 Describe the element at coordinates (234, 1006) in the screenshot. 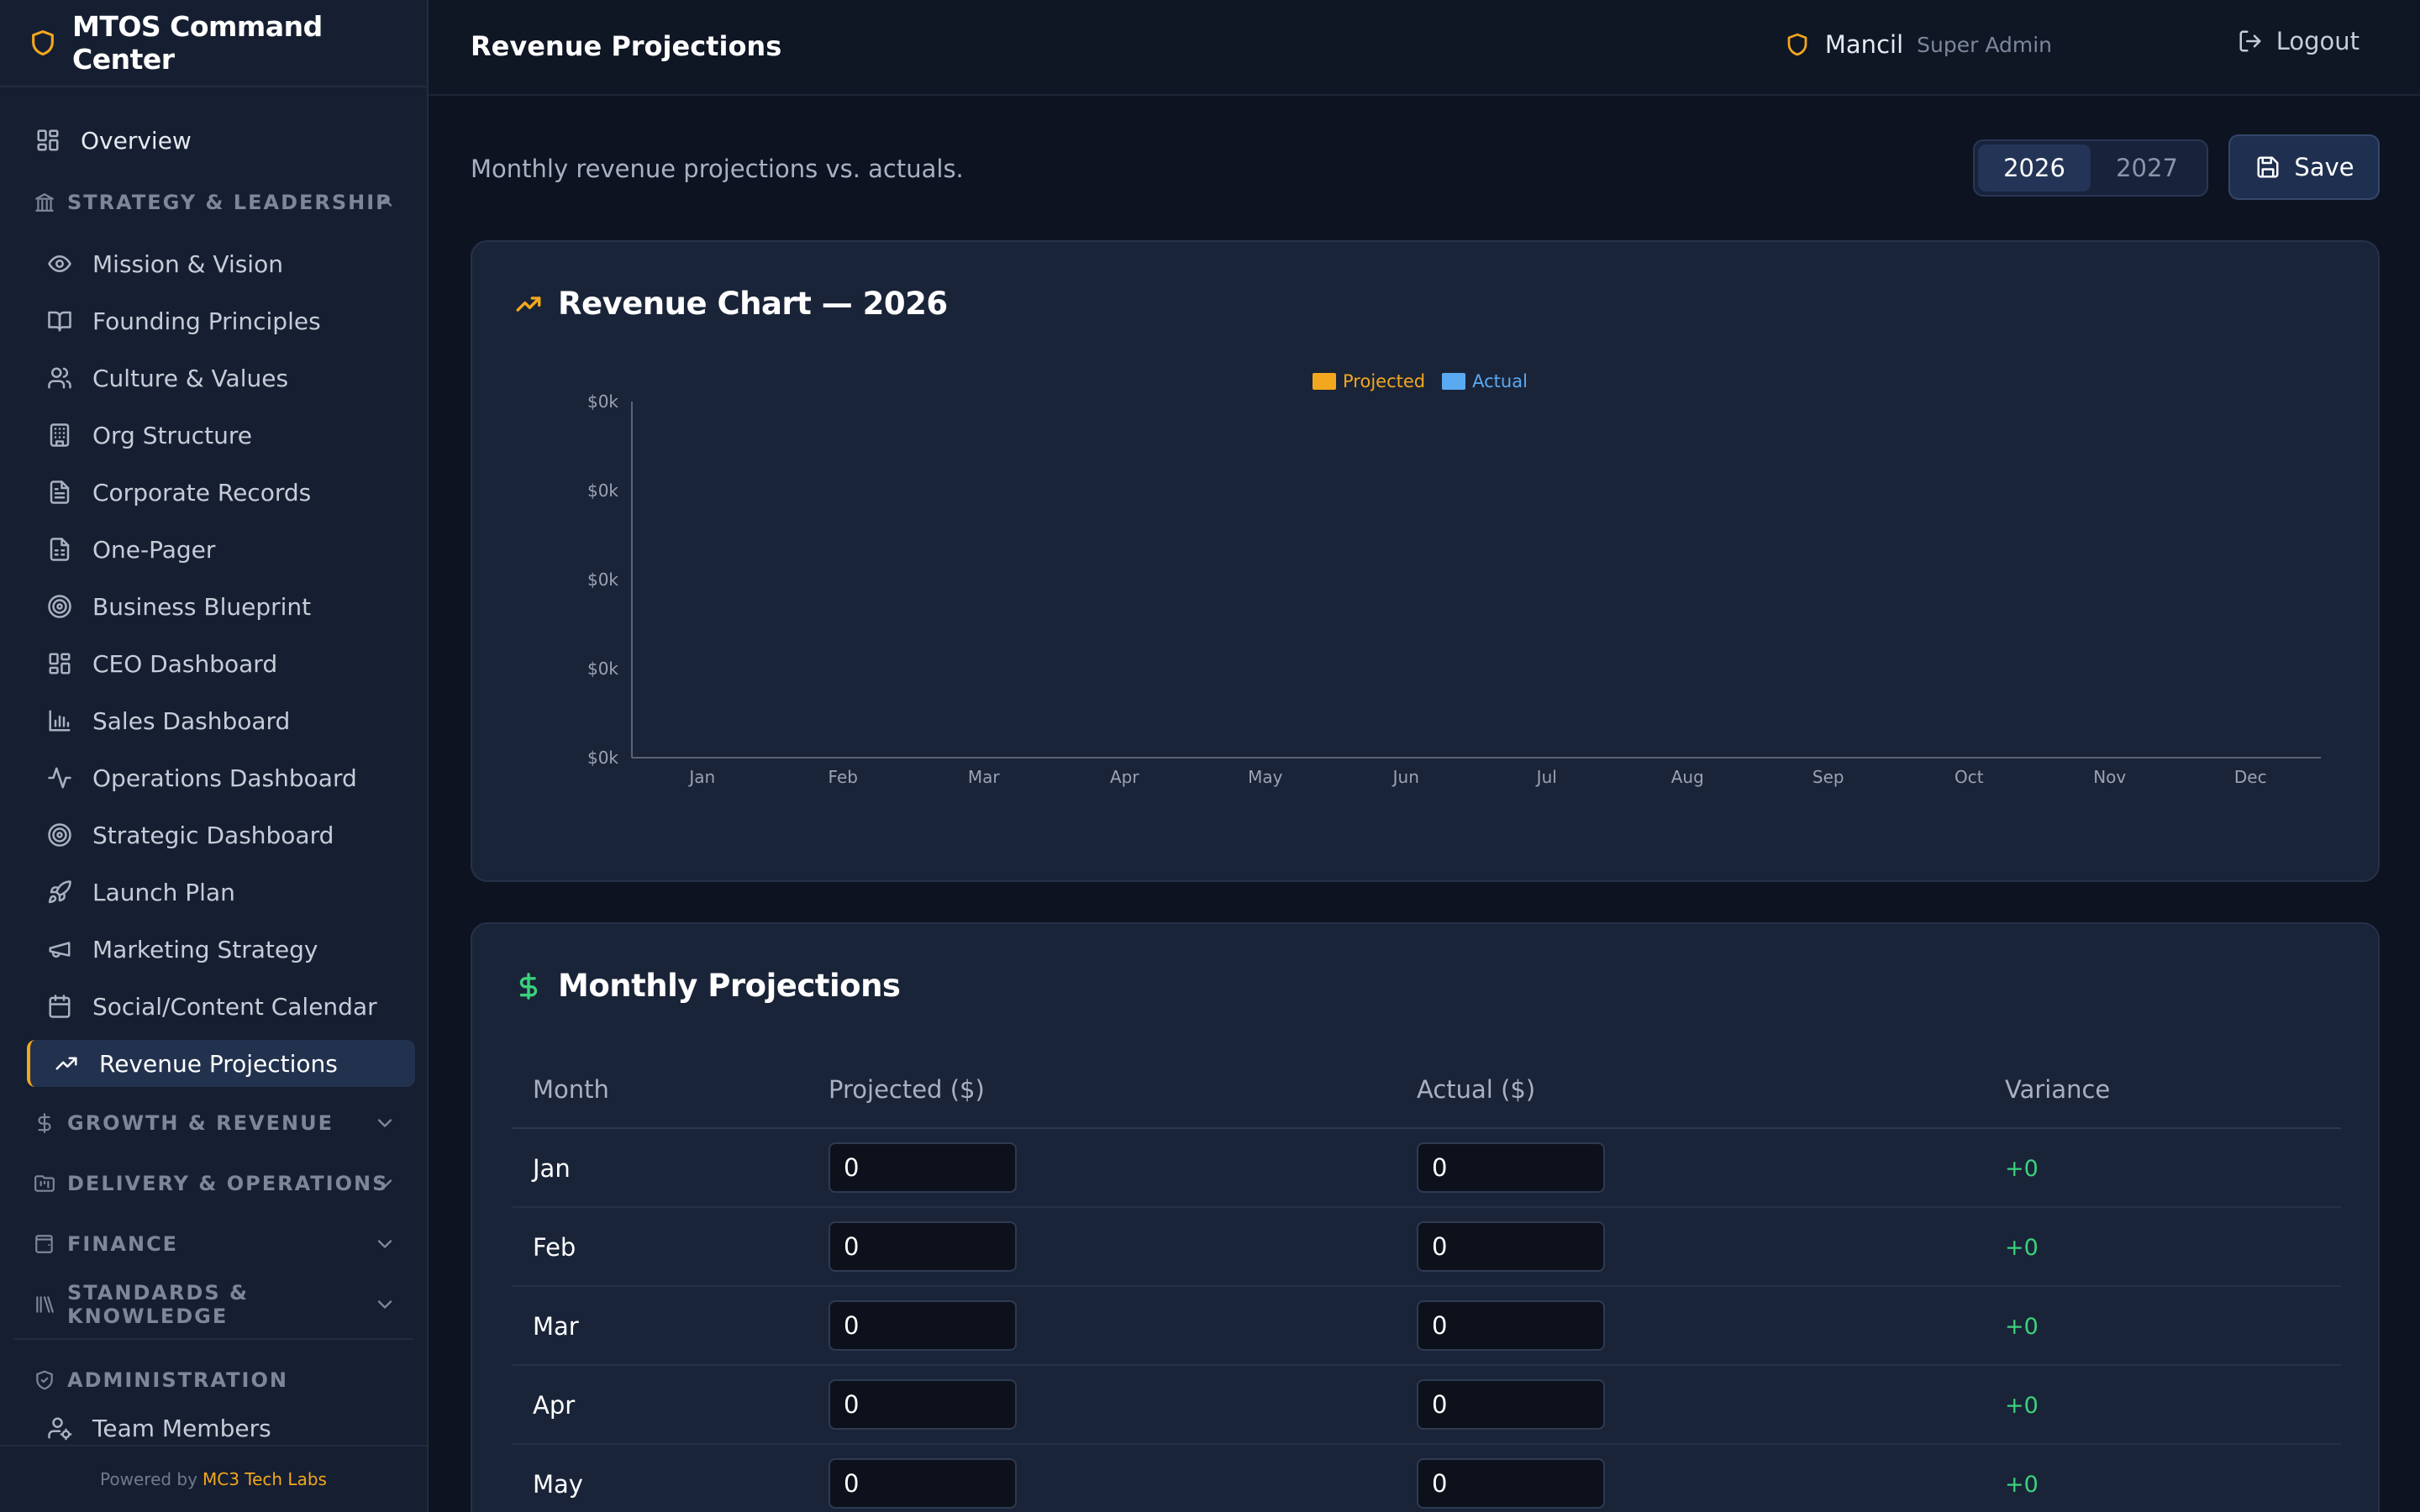

I see `sidebar-item-label: Social/Content Calendar` at that location.